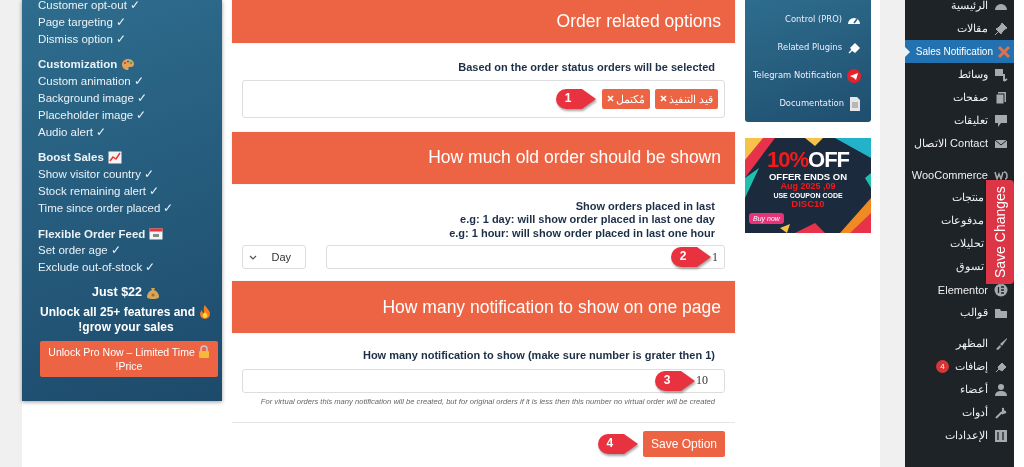 The image size is (1024, 467). I want to click on section-header: How much old order should be shown, so click(483, 157).